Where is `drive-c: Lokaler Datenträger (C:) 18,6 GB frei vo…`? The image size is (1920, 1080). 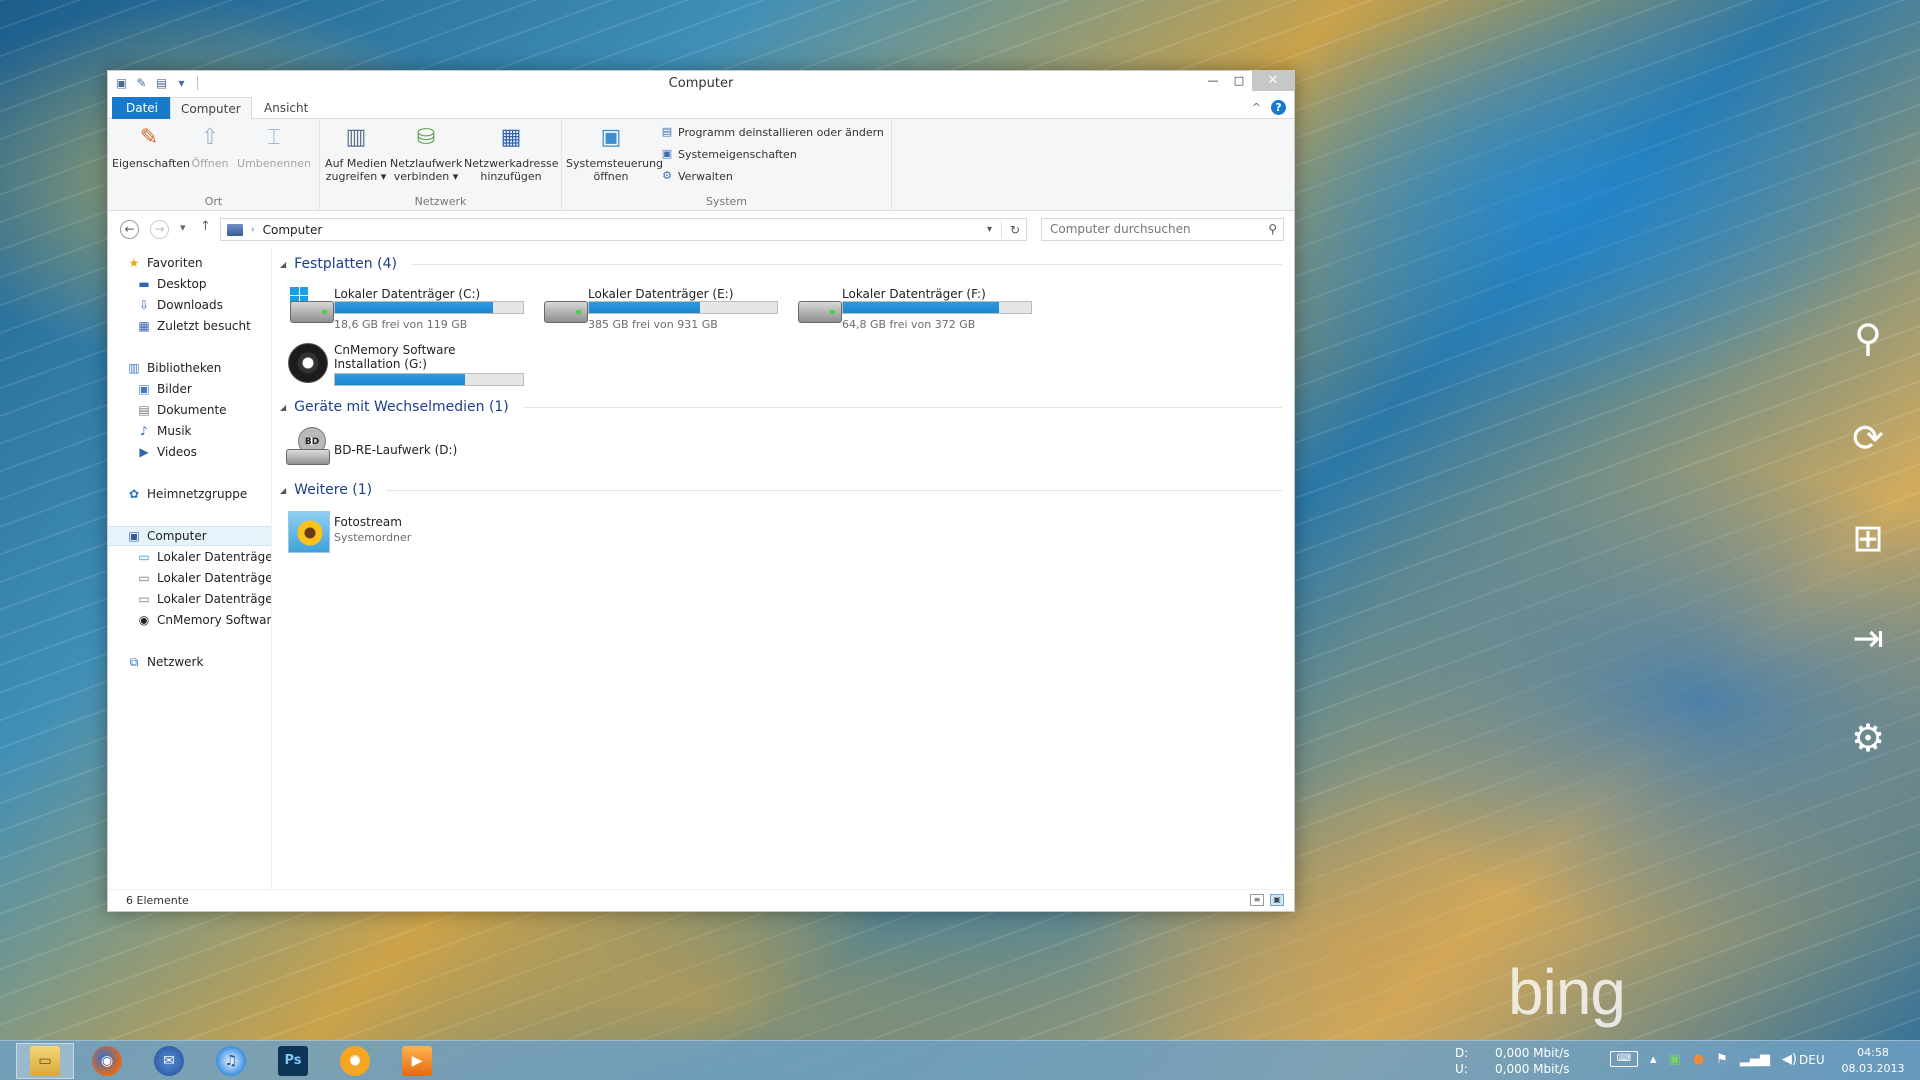 drive-c: Lokaler Datenträger (C:) 18,6 GB frei vo… is located at coordinates (404, 312).